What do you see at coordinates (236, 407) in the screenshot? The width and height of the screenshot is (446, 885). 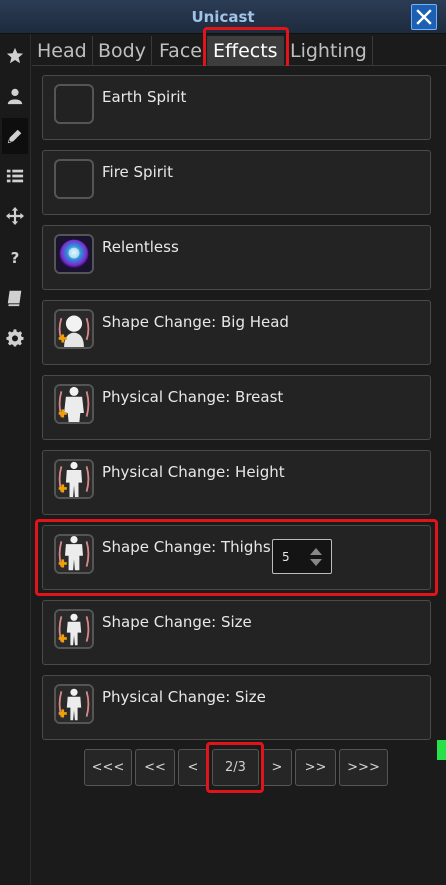 I see `effect-row-breast: Physical Change: Breast` at bounding box center [236, 407].